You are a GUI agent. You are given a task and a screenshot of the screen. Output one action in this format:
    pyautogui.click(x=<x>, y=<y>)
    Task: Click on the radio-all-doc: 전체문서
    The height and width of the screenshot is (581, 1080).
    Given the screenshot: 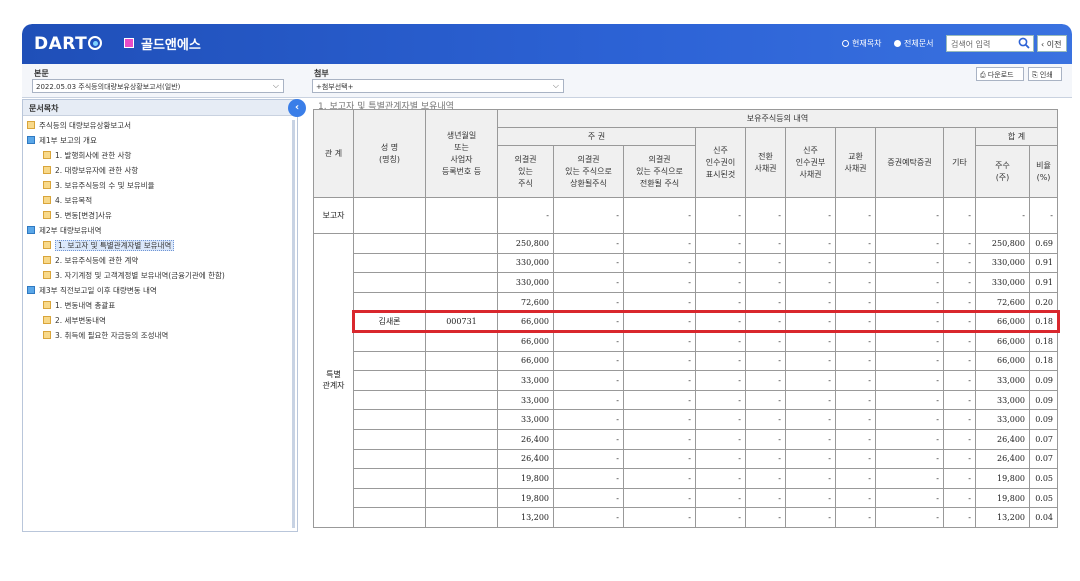 What is the action you would take?
    pyautogui.click(x=913, y=43)
    